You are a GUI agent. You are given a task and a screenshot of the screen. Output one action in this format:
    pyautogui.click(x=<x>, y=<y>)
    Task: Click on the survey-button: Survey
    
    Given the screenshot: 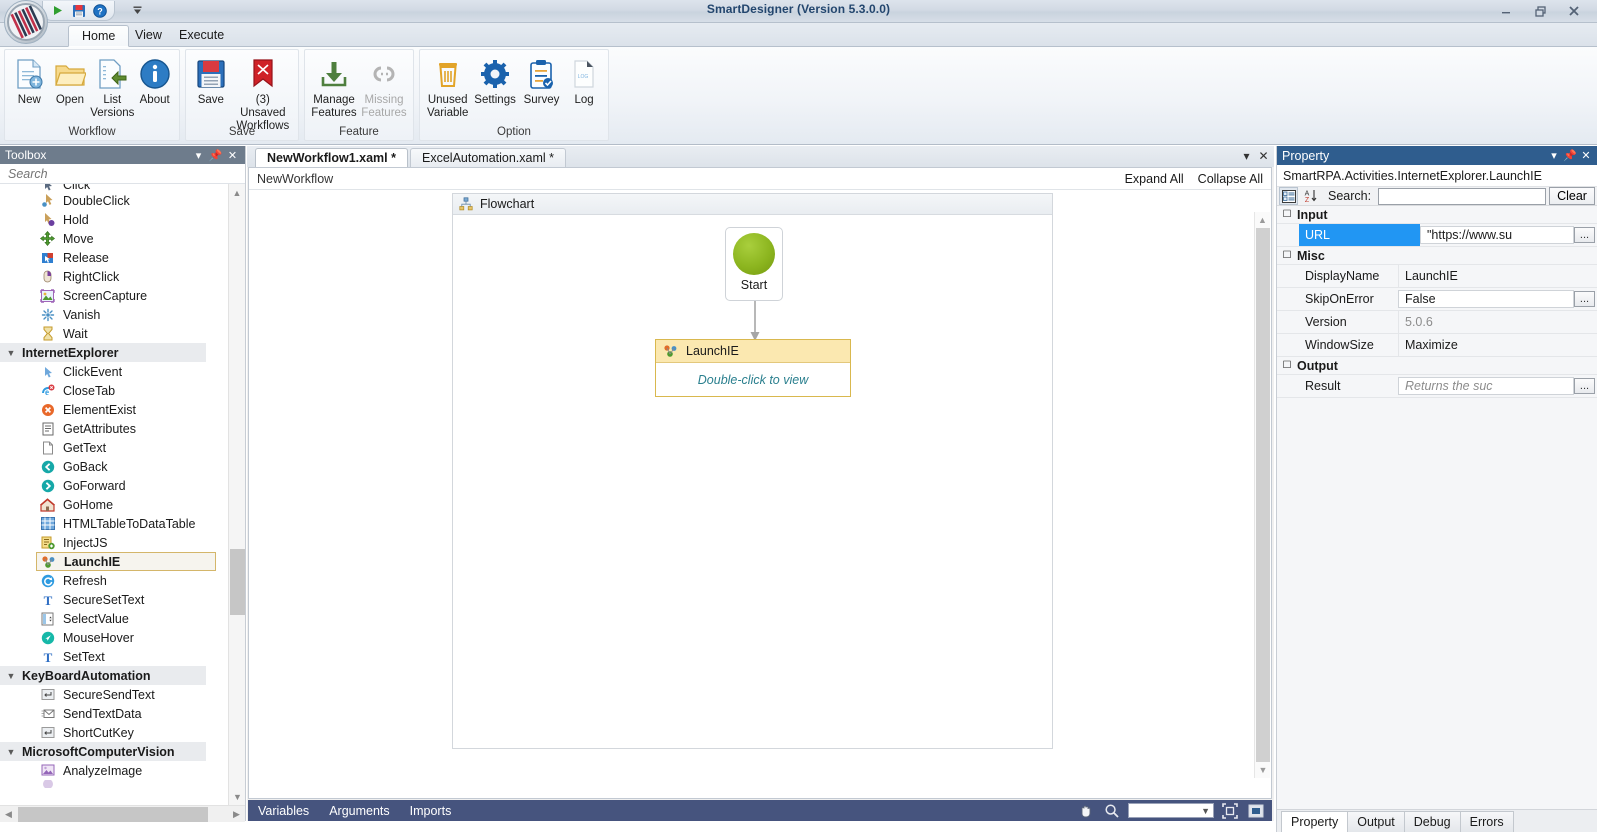 What is the action you would take?
    pyautogui.click(x=541, y=79)
    